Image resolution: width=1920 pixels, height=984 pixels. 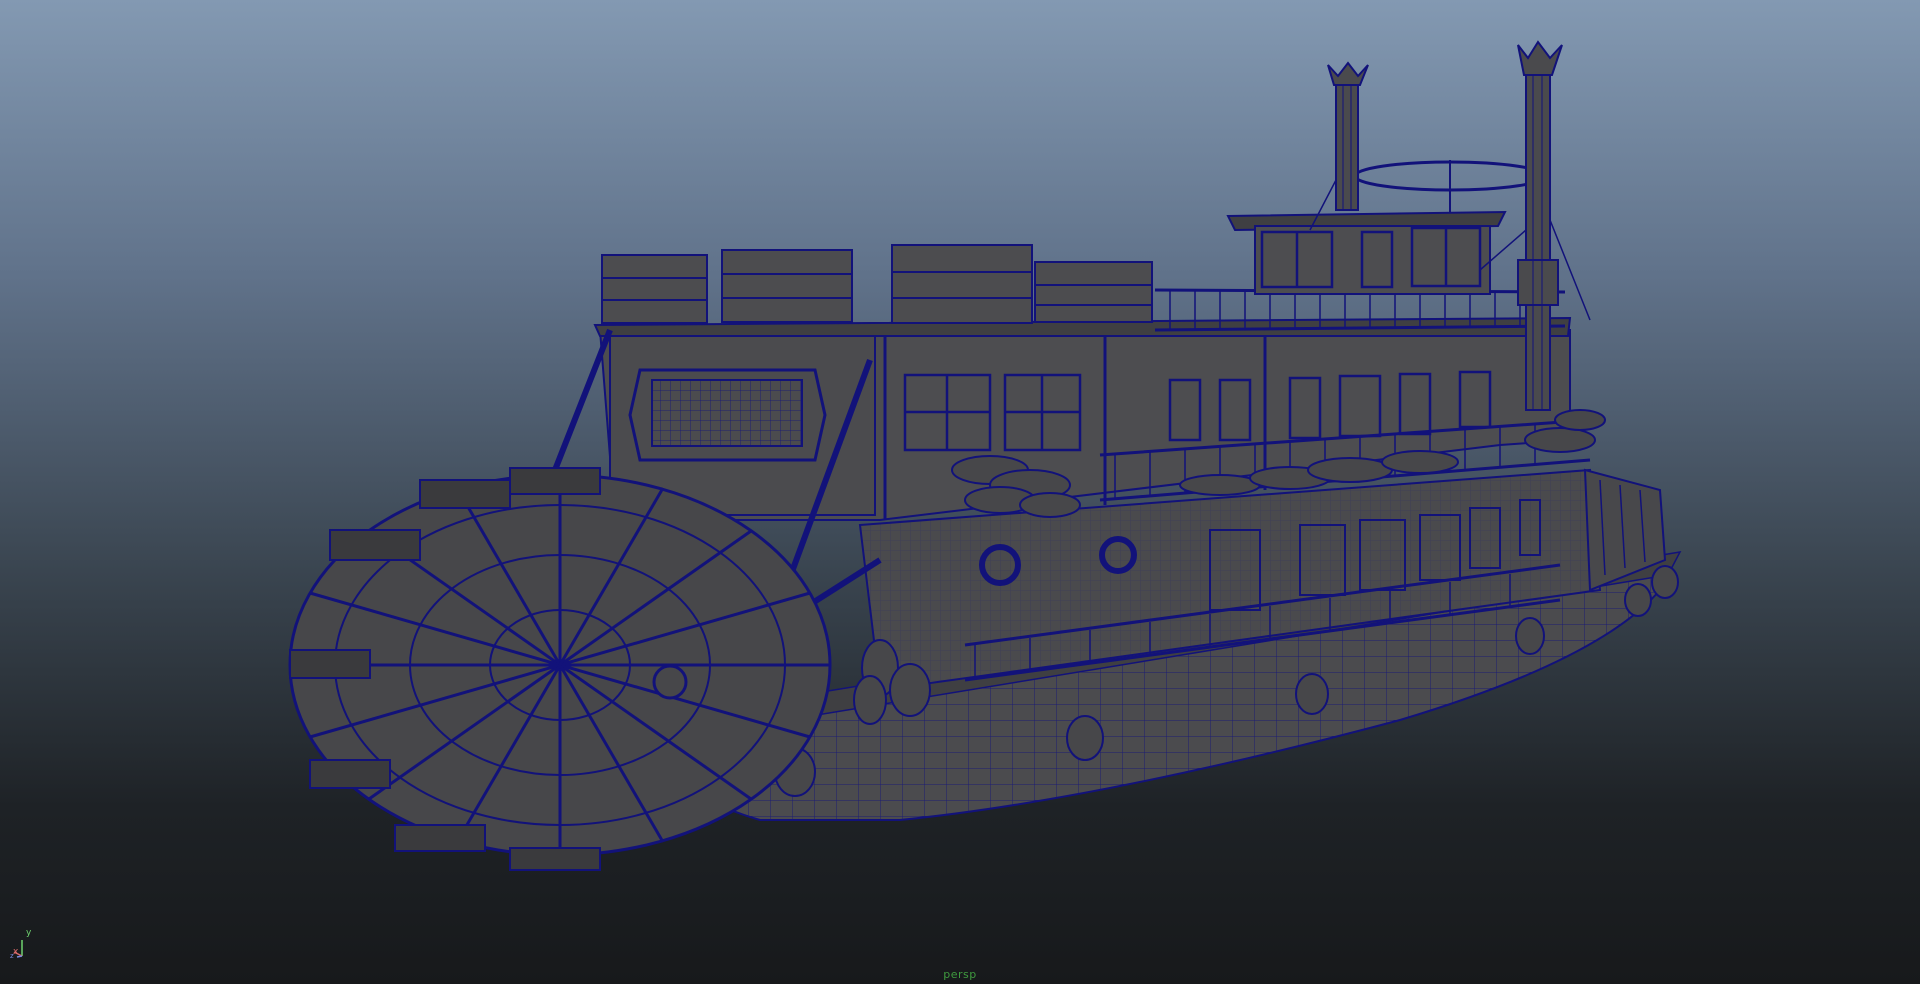 What do you see at coordinates (23, 944) in the screenshot?
I see `axis-gizmo: y x z` at bounding box center [23, 944].